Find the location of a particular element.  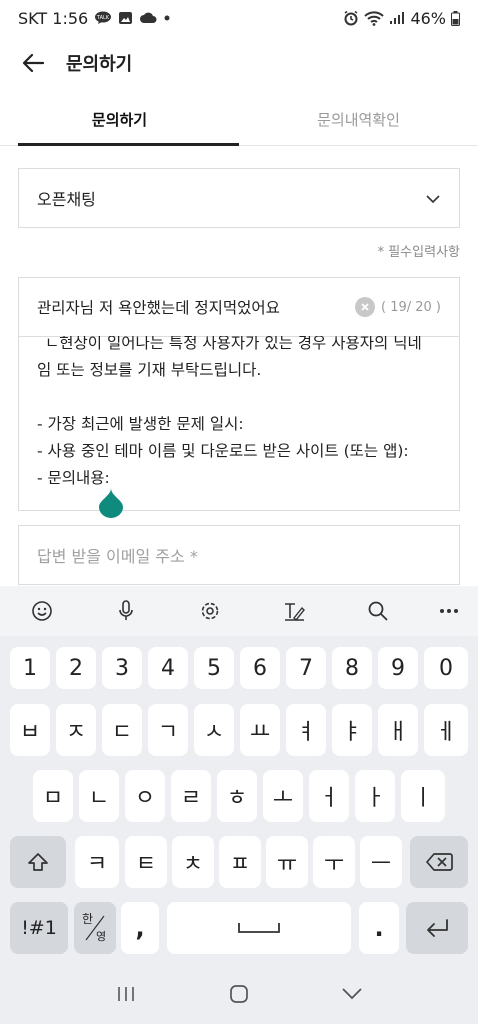

title-input: 관리자님 저 욕안했는데 정지먹었어요 is located at coordinates (196, 307).